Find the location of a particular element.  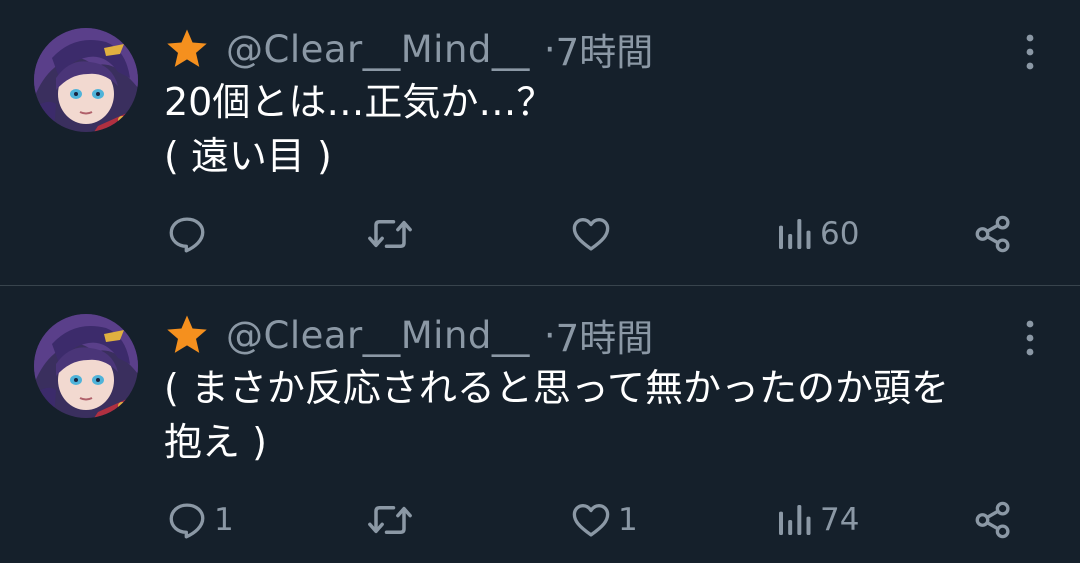

tweet-text-line: ( まさか反応されると思って無かったのか頭を is located at coordinates (557, 388).